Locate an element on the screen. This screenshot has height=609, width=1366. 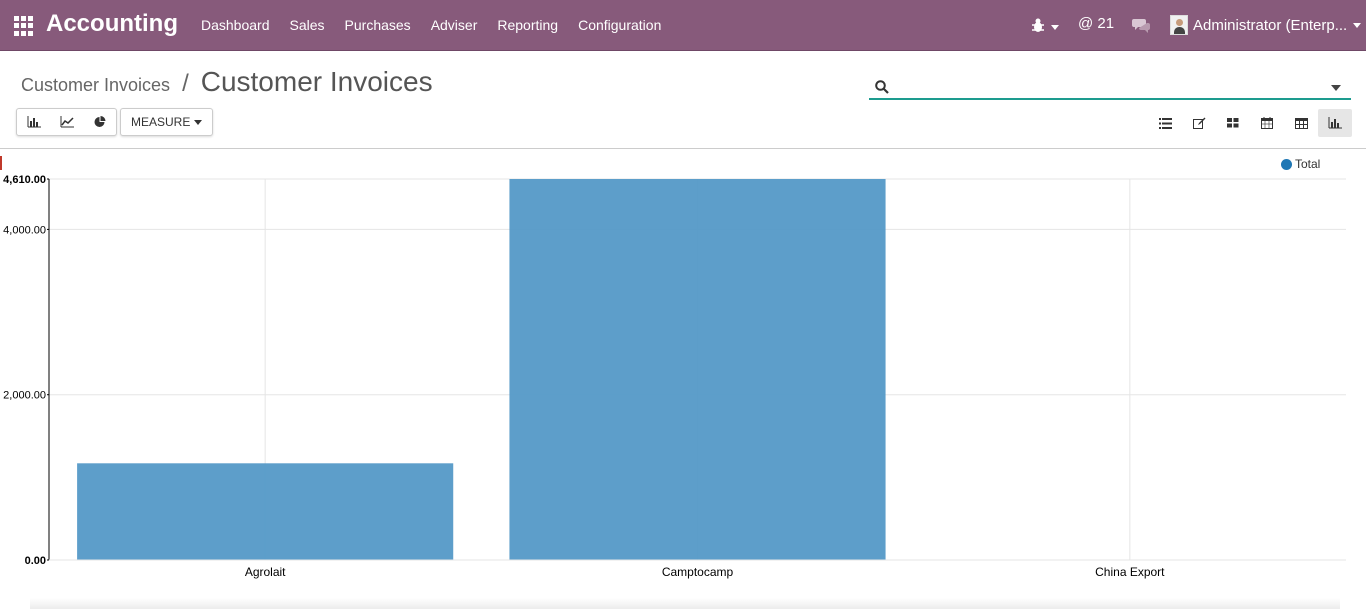
bar-chart-button is located at coordinates (33, 122).